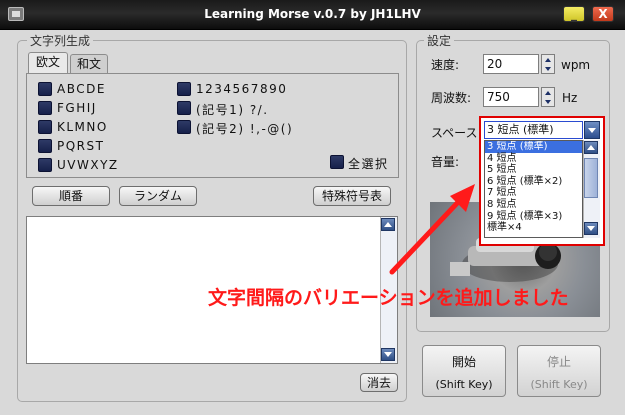  Describe the element at coordinates (576, 65) in the screenshot. I see `speed-unit: wpm` at that location.